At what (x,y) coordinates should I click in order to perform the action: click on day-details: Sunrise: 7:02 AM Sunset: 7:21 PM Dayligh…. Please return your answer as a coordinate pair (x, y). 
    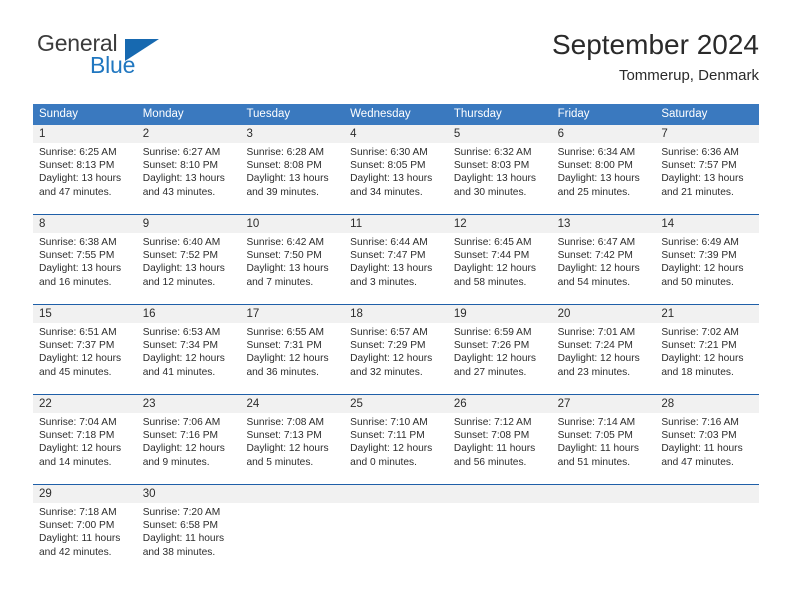
    Looking at the image, I should click on (707, 351).